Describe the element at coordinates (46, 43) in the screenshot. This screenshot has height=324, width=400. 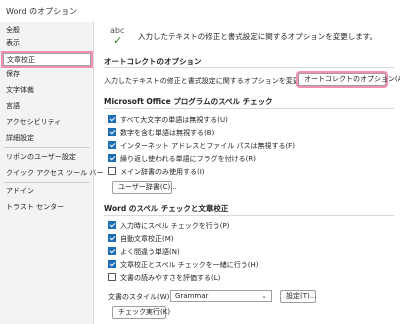
I see `nav-item-display: 表示` at that location.